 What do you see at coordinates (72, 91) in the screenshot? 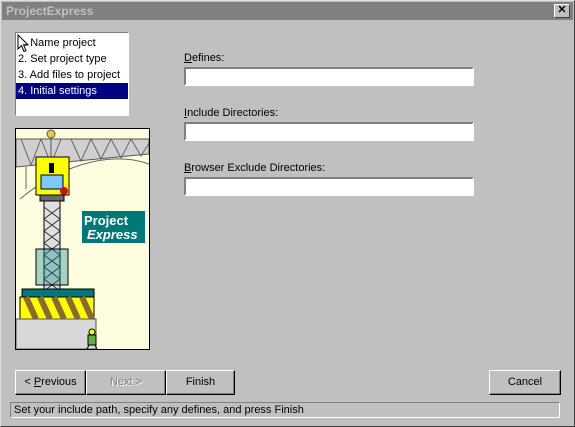
I see `step-initial-settings: 4. Initial settings` at bounding box center [72, 91].